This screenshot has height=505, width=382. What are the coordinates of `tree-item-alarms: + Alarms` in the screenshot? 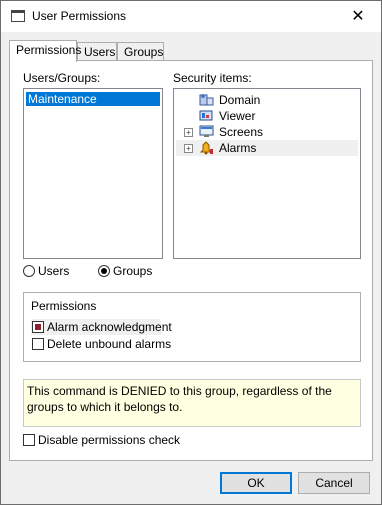 It's located at (267, 148).